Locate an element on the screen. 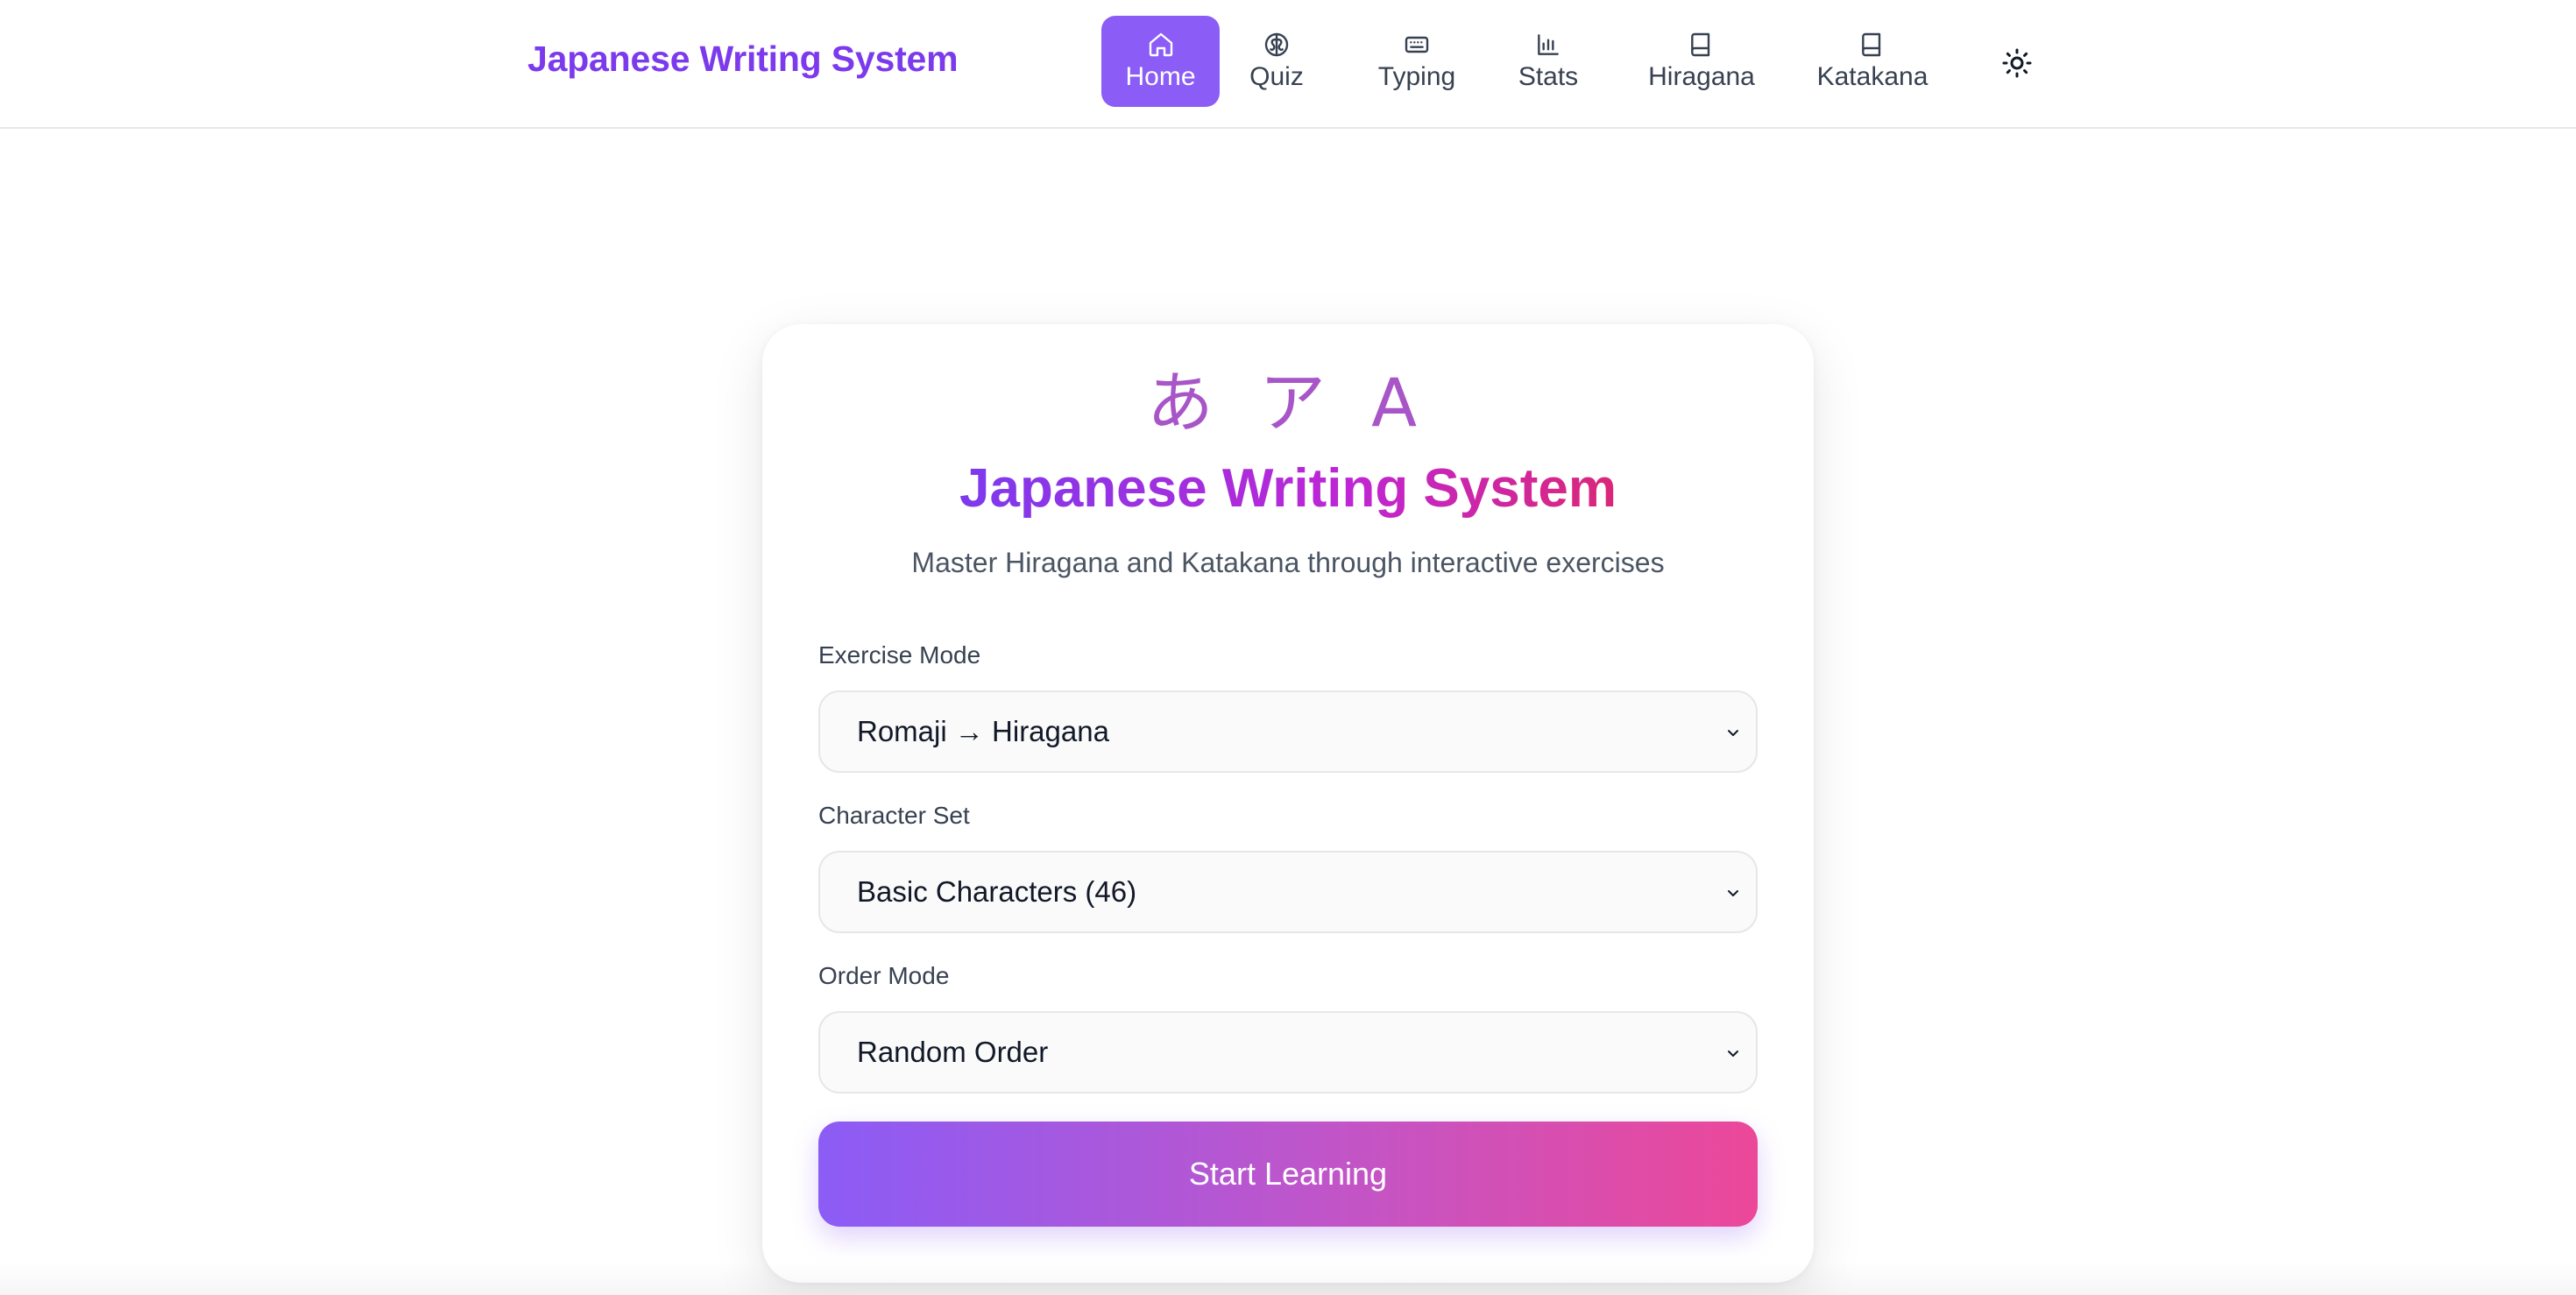 The image size is (2576, 1295). bar-chart-icon is located at coordinates (1548, 44).